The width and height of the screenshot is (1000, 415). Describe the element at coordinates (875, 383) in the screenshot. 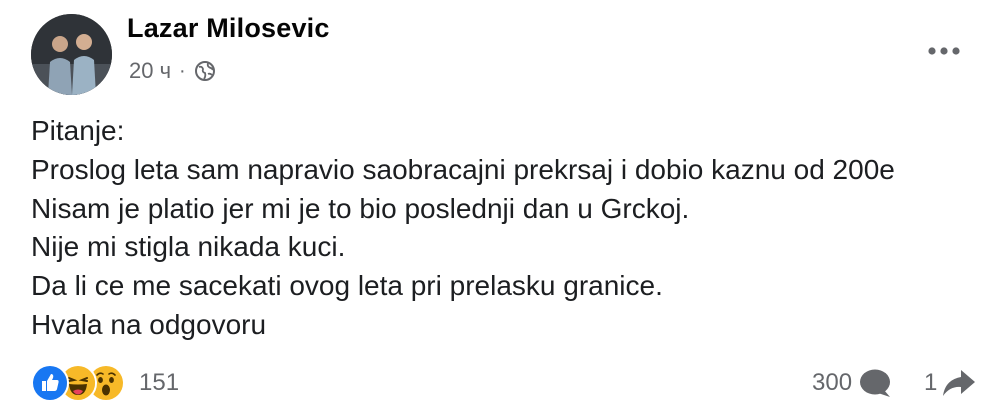

I see `comment-icon` at that location.